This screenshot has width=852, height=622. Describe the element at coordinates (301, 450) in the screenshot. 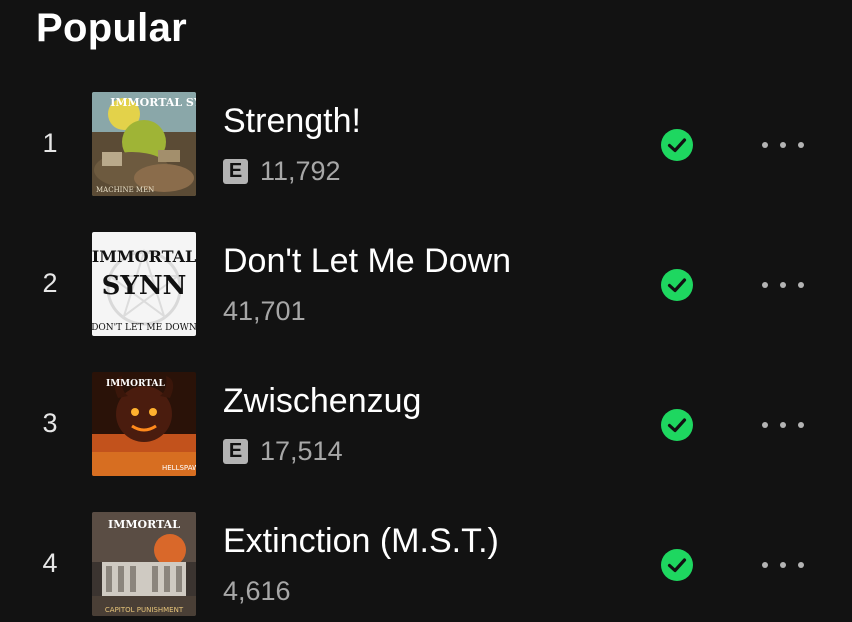

I see `play-count: 17,514` at that location.